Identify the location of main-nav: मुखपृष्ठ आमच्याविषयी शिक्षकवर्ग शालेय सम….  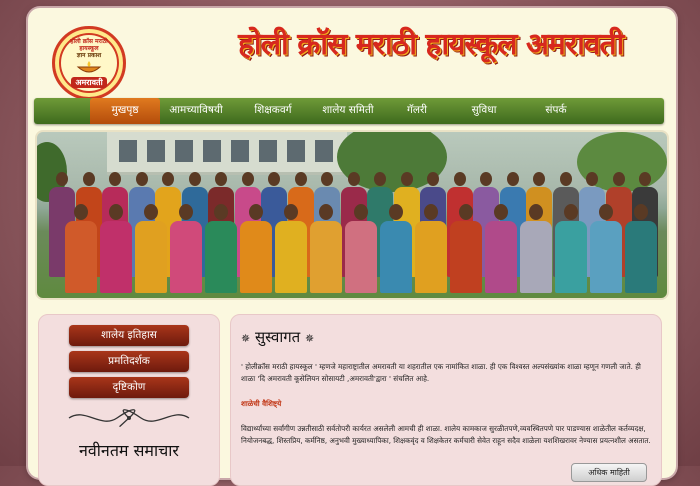
(349, 111).